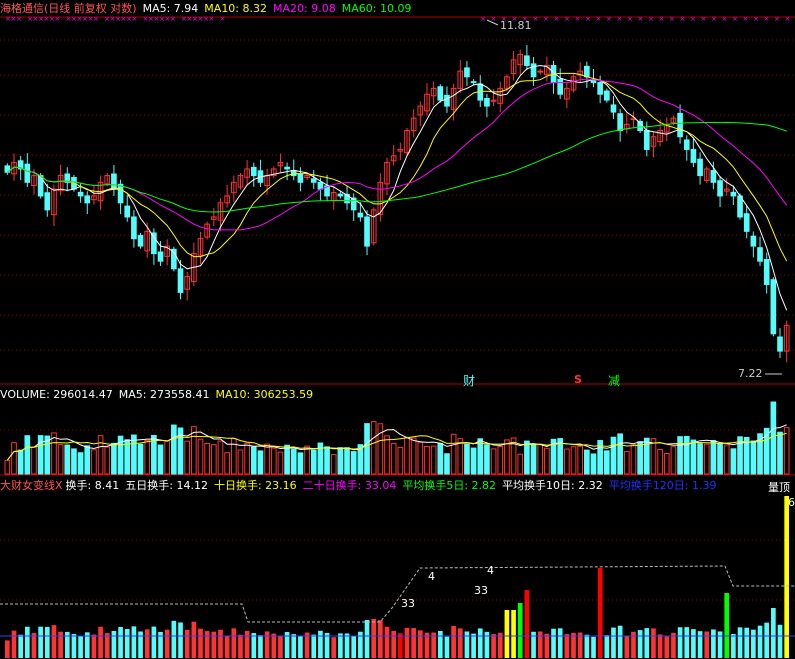 The height and width of the screenshot is (659, 795). Describe the element at coordinates (408, 603) in the screenshot. I see `turnover-mark-33a: 33` at that location.